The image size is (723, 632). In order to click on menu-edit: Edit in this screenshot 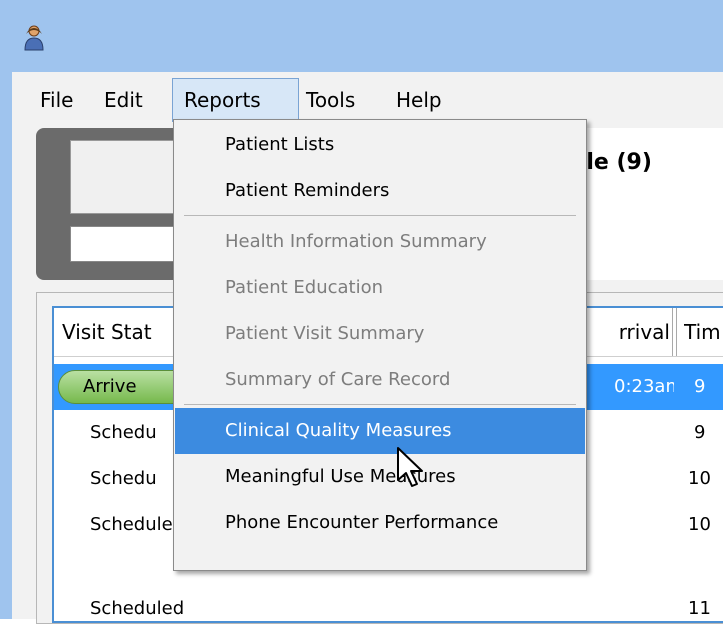, I will do `click(123, 100)`.